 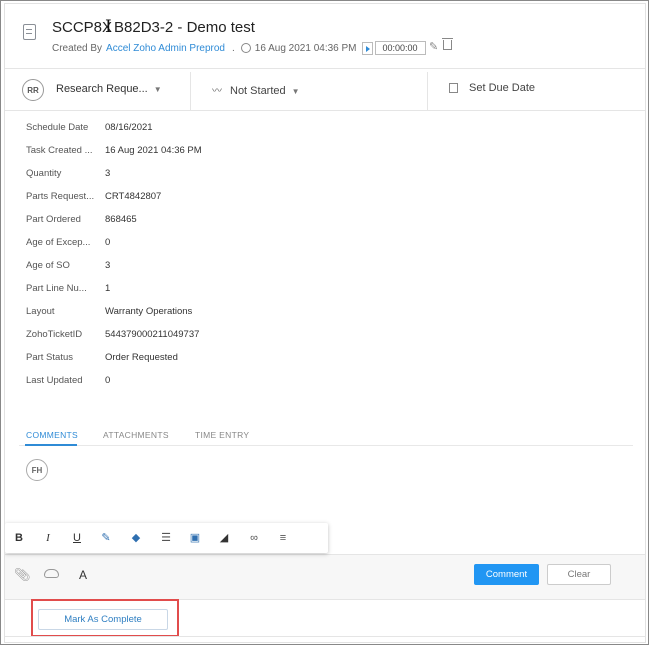 I want to click on tab-time-entry: TIME ENTRY, so click(x=222, y=435).